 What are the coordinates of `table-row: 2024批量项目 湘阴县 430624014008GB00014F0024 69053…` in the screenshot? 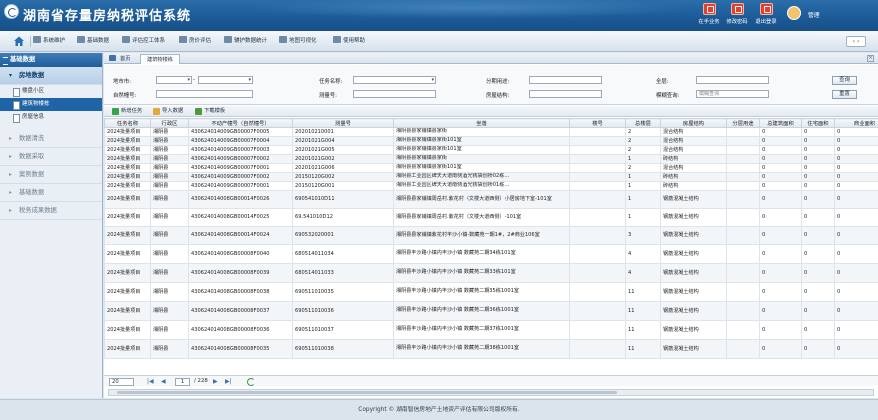 It's located at (491, 235).